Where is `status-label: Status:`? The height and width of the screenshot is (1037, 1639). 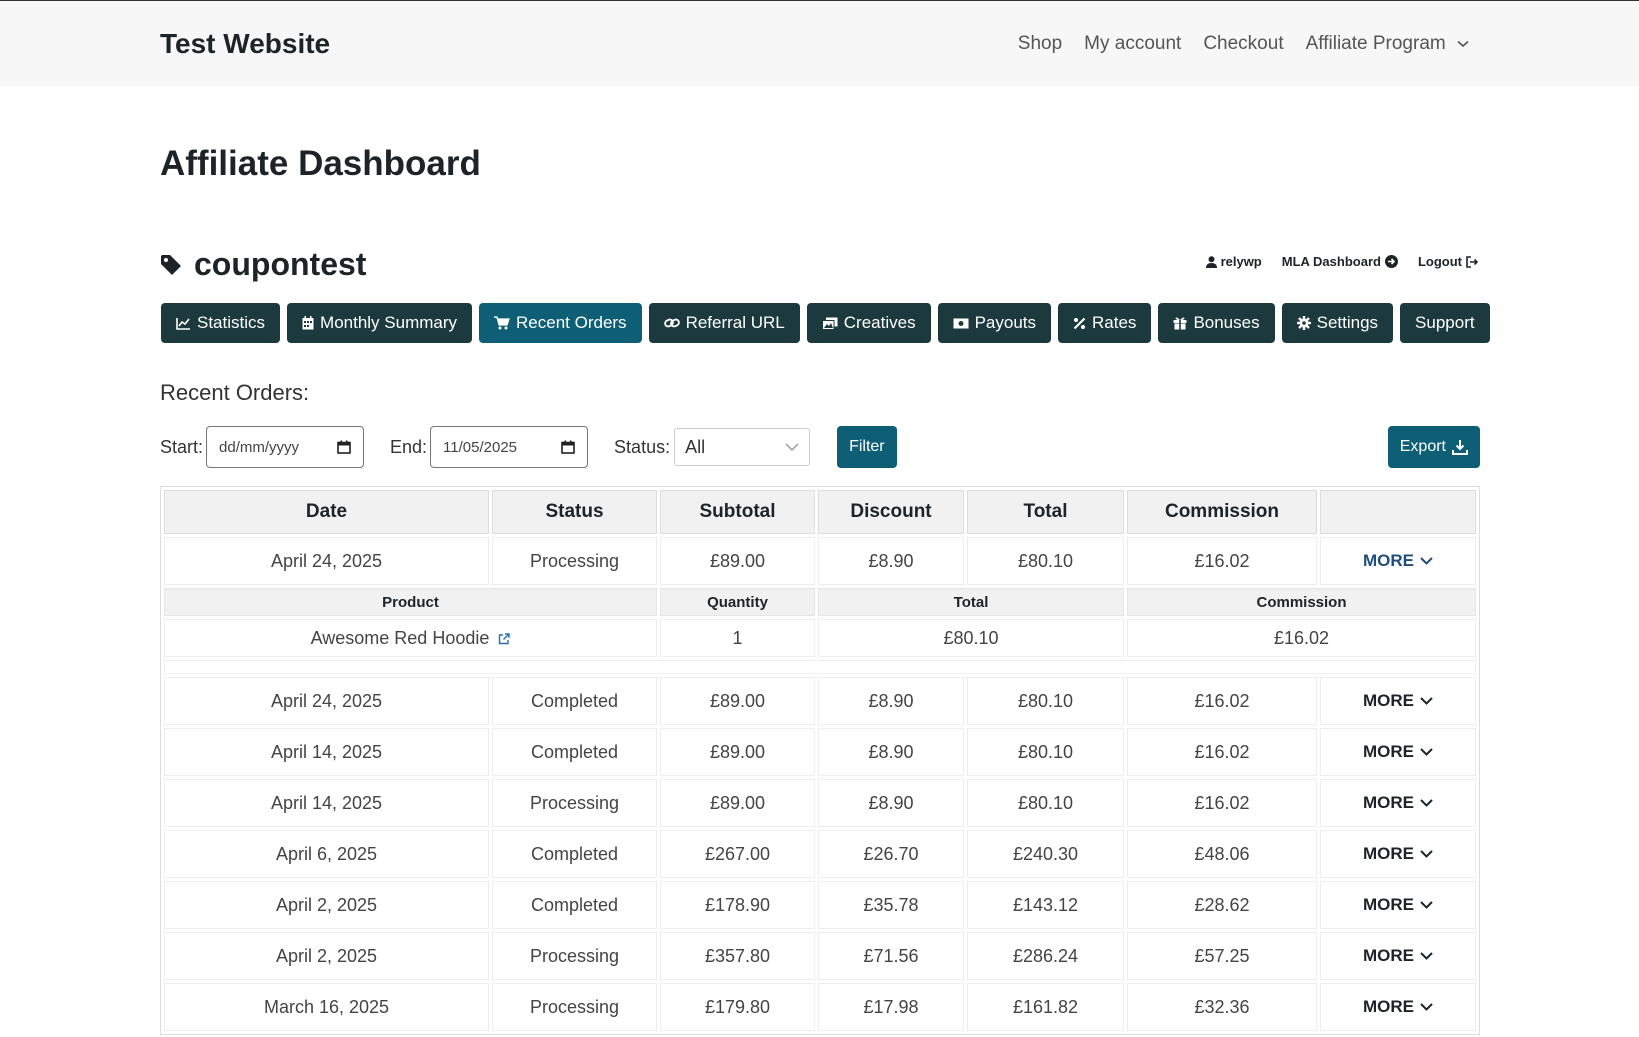
status-label: Status: is located at coordinates (642, 446).